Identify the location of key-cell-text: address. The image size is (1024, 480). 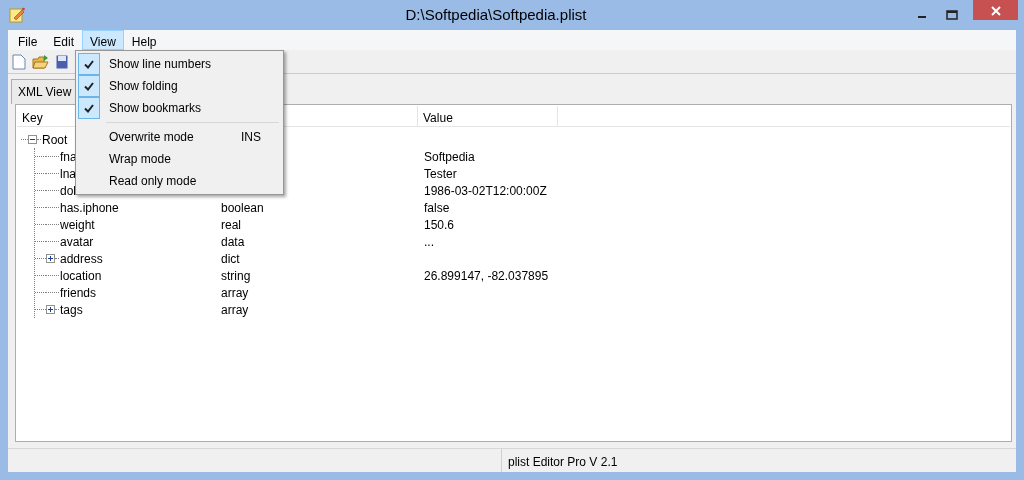
(81, 259).